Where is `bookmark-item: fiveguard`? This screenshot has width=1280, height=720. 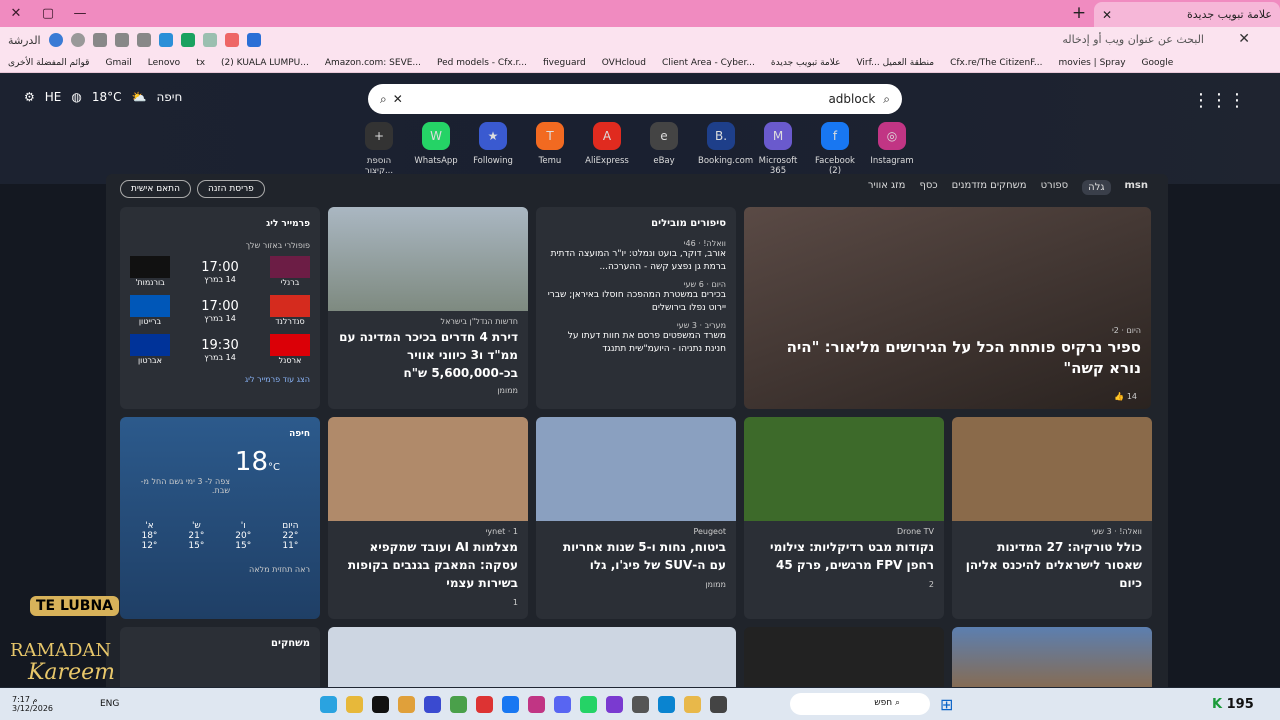
bookmark-item: fiveguard is located at coordinates (564, 63).